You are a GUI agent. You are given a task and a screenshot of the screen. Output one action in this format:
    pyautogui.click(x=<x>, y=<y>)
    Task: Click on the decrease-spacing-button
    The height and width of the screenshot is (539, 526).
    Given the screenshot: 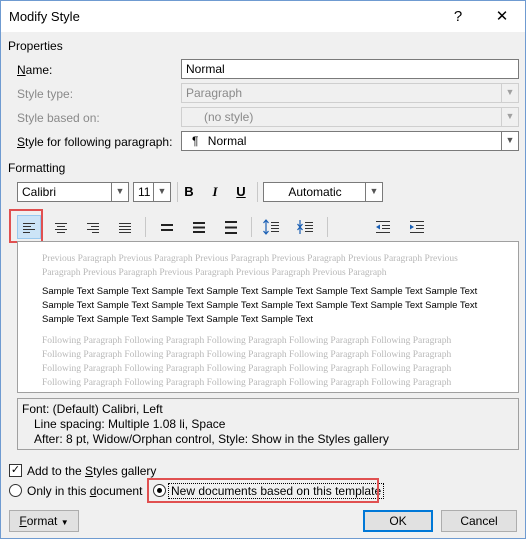 What is the action you would take?
    pyautogui.click(x=305, y=227)
    